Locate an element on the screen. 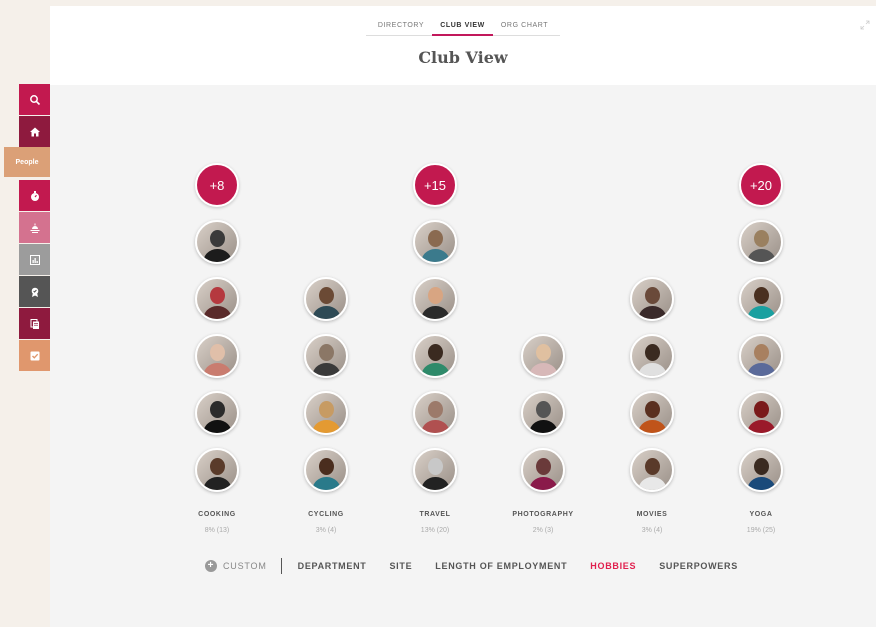 This screenshot has width=876, height=627. sidebar-search-button is located at coordinates (34, 99).